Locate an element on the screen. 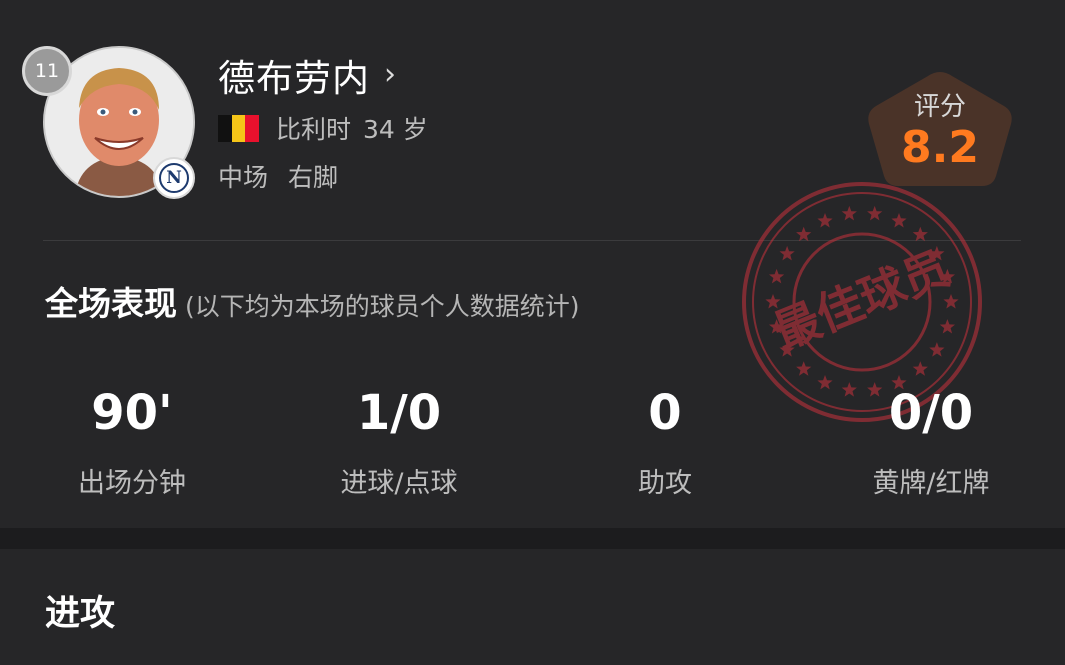 The width and height of the screenshot is (1065, 665). attack-title: 进攻 is located at coordinates (80, 614).